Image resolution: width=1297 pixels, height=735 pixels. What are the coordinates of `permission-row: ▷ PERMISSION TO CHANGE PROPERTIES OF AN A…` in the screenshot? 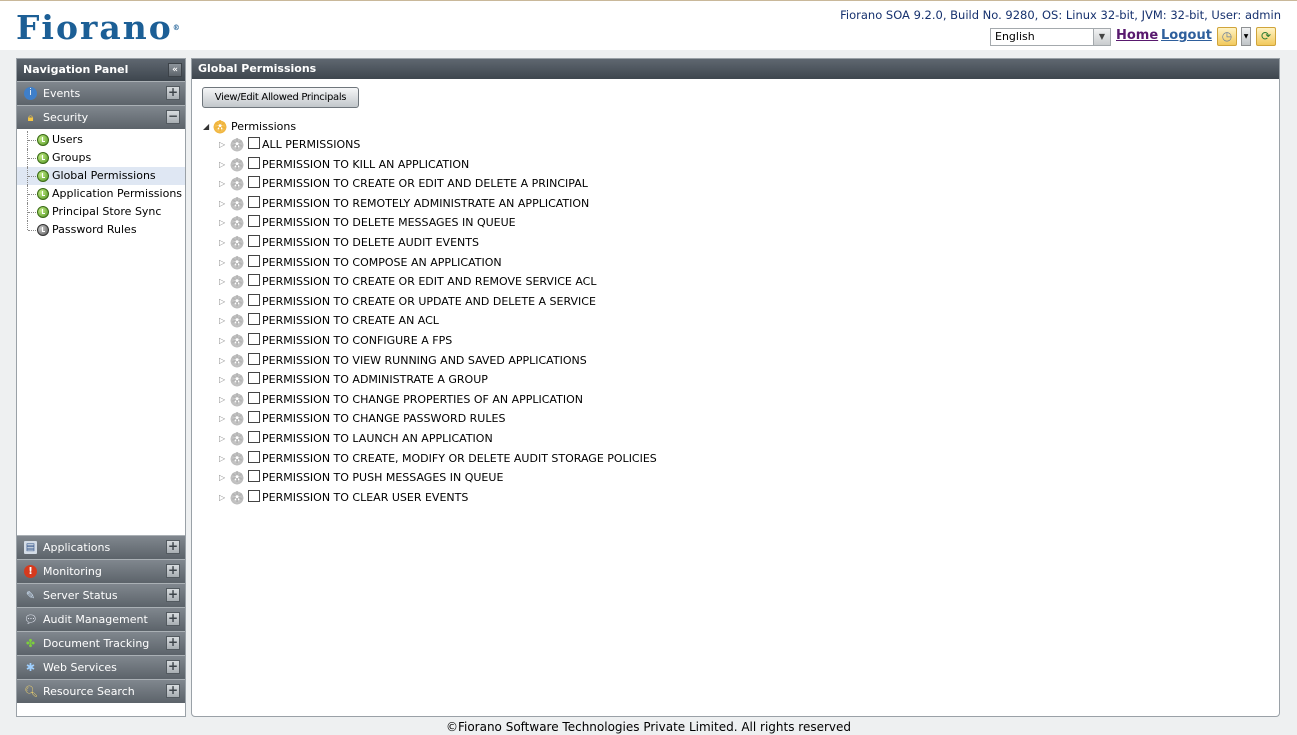 It's located at (429, 400).